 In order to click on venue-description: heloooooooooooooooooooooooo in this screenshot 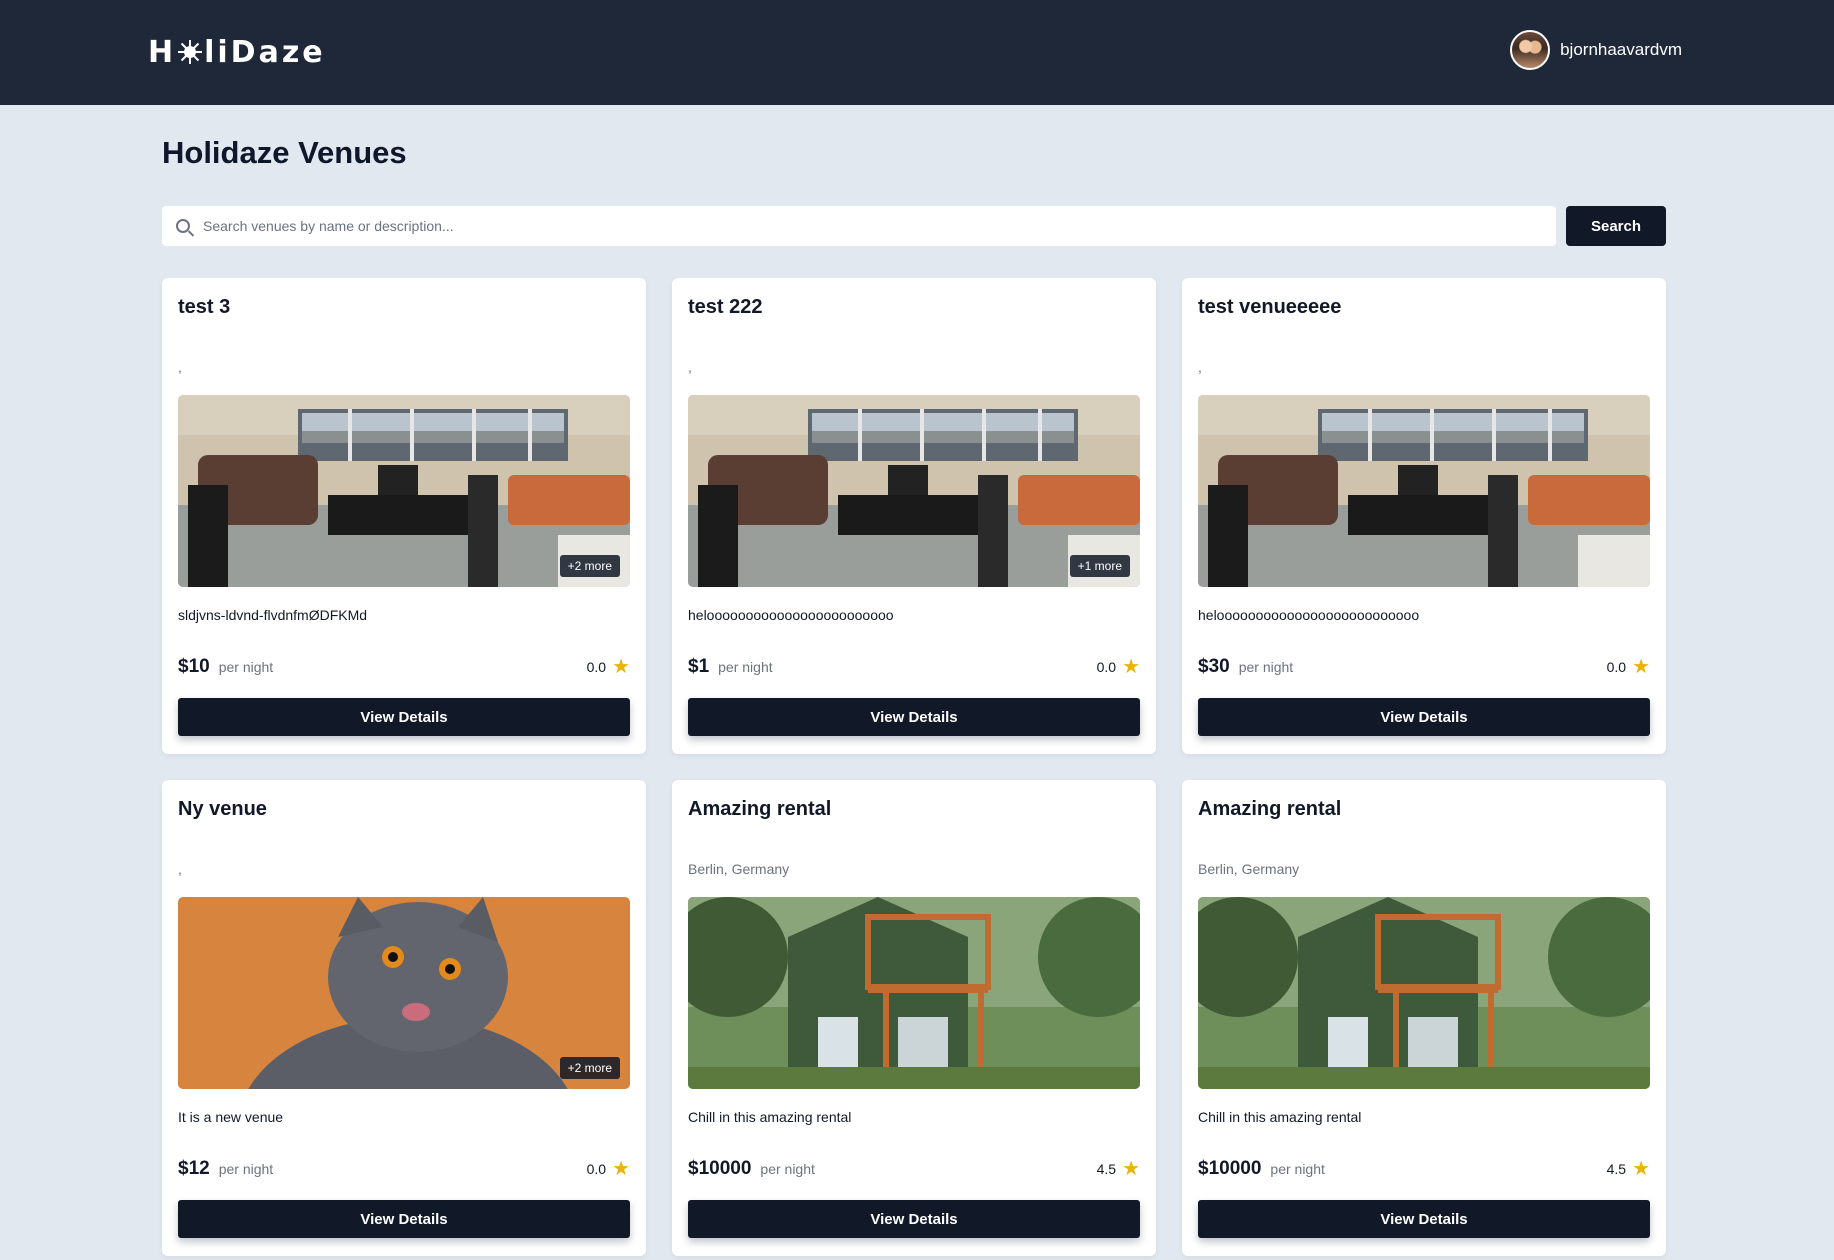, I will do `click(791, 615)`.